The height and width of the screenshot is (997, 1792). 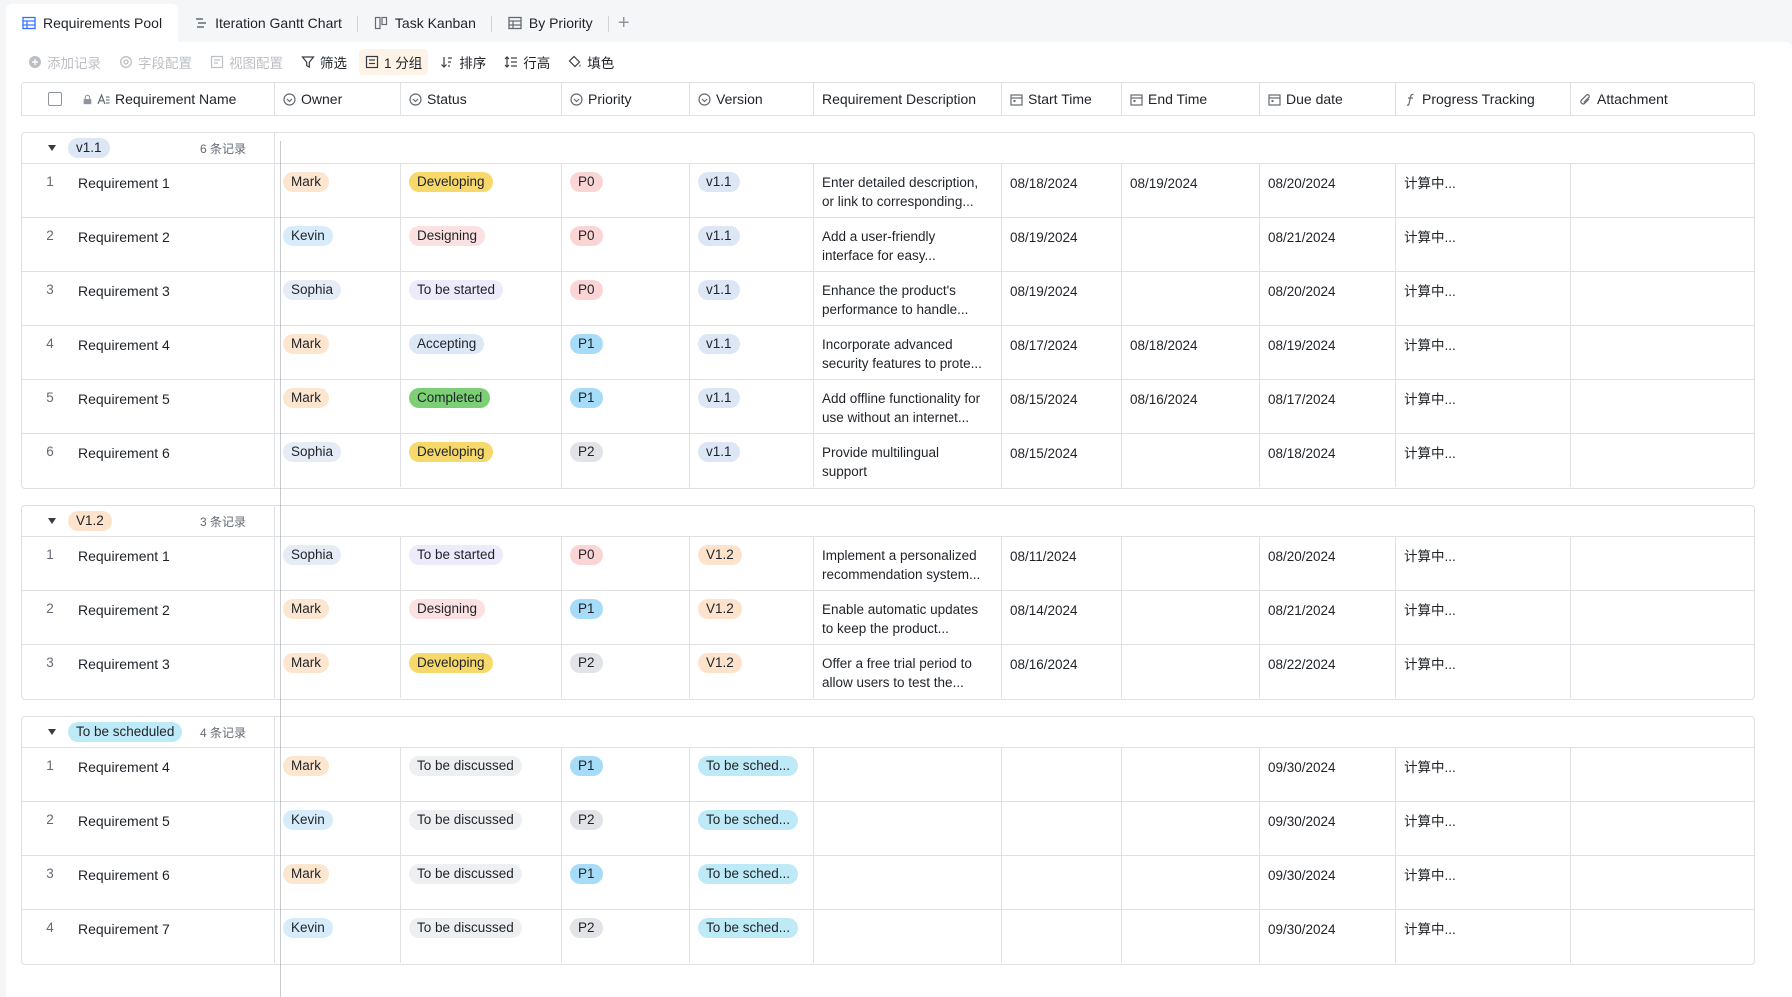 What do you see at coordinates (481, 774) in the screenshot?
I see `status-cell: To be discussed` at bounding box center [481, 774].